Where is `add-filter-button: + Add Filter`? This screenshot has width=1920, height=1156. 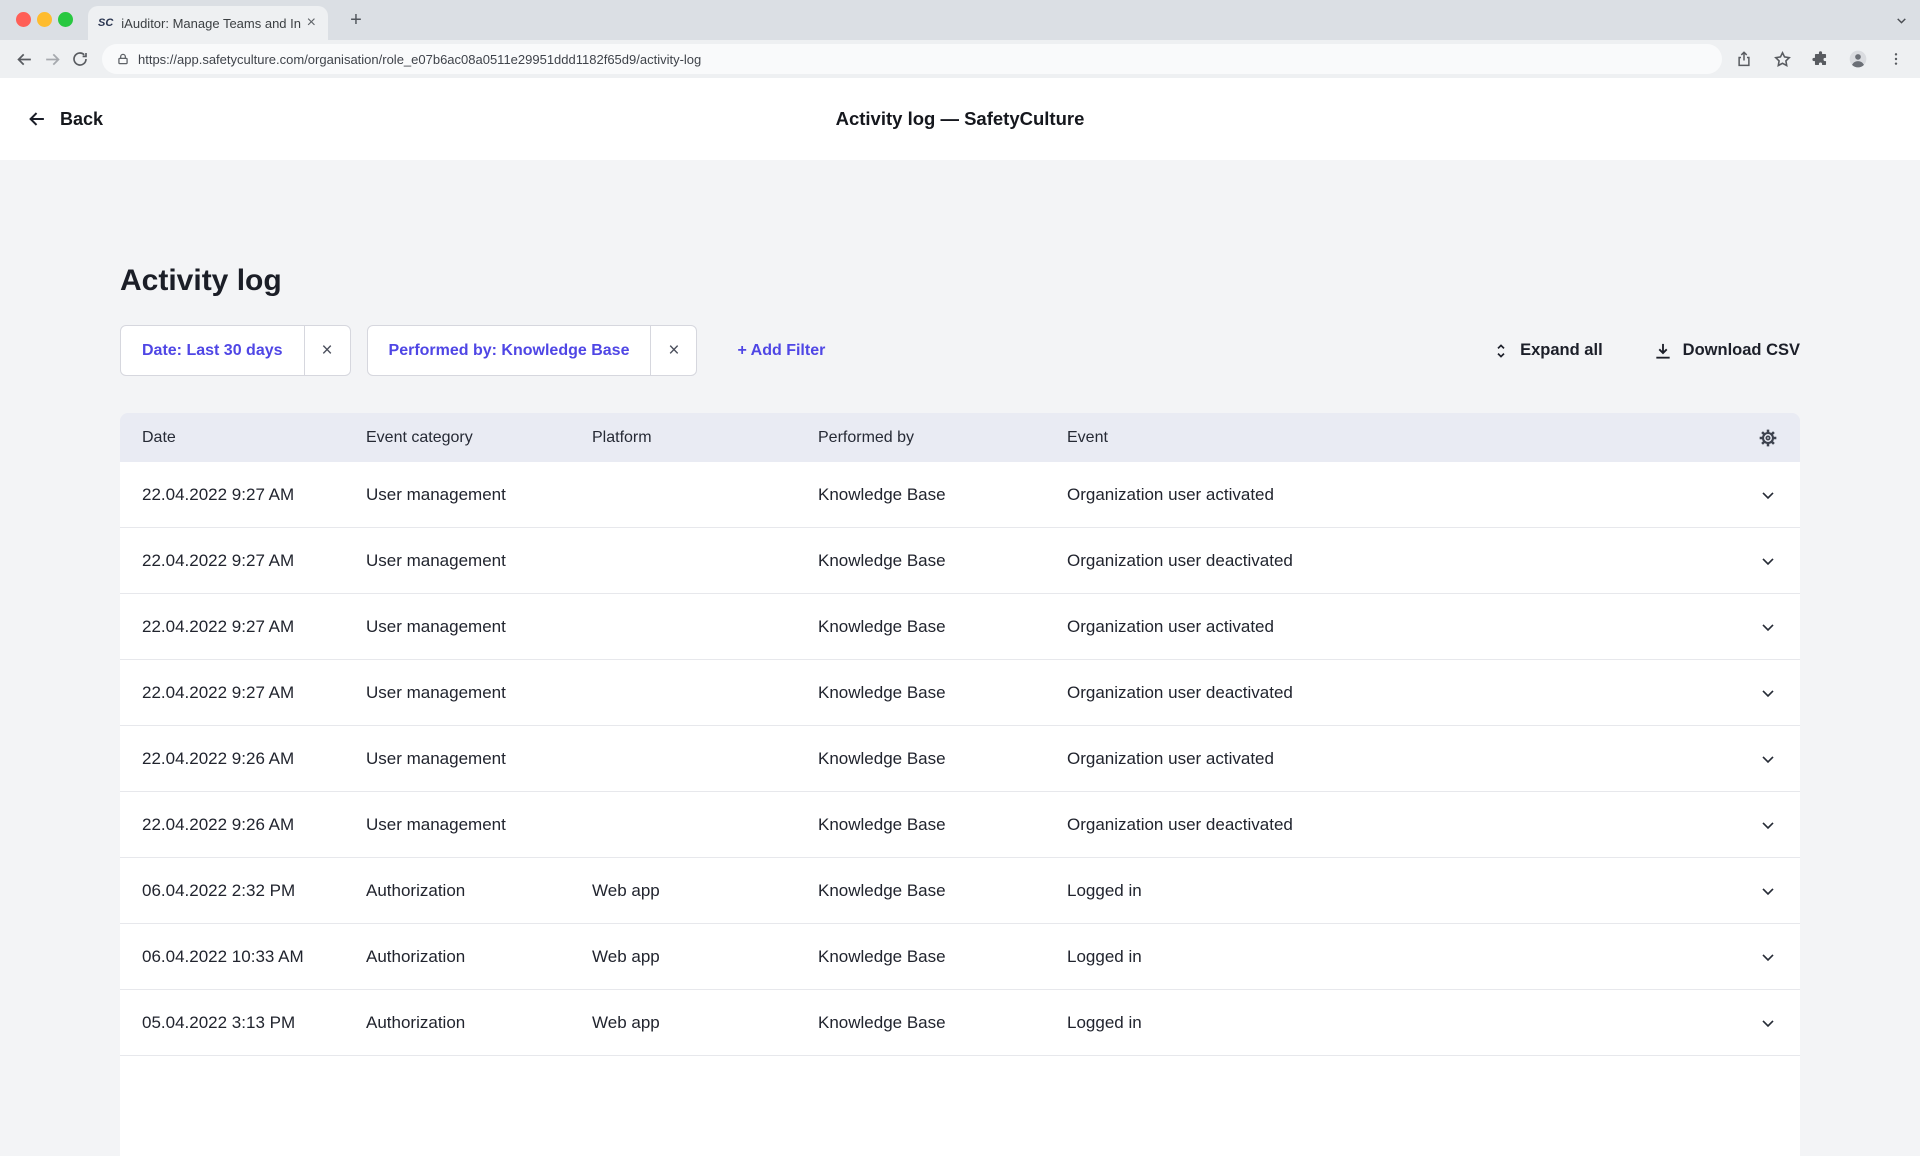
add-filter-button: + Add Filter is located at coordinates (781, 351).